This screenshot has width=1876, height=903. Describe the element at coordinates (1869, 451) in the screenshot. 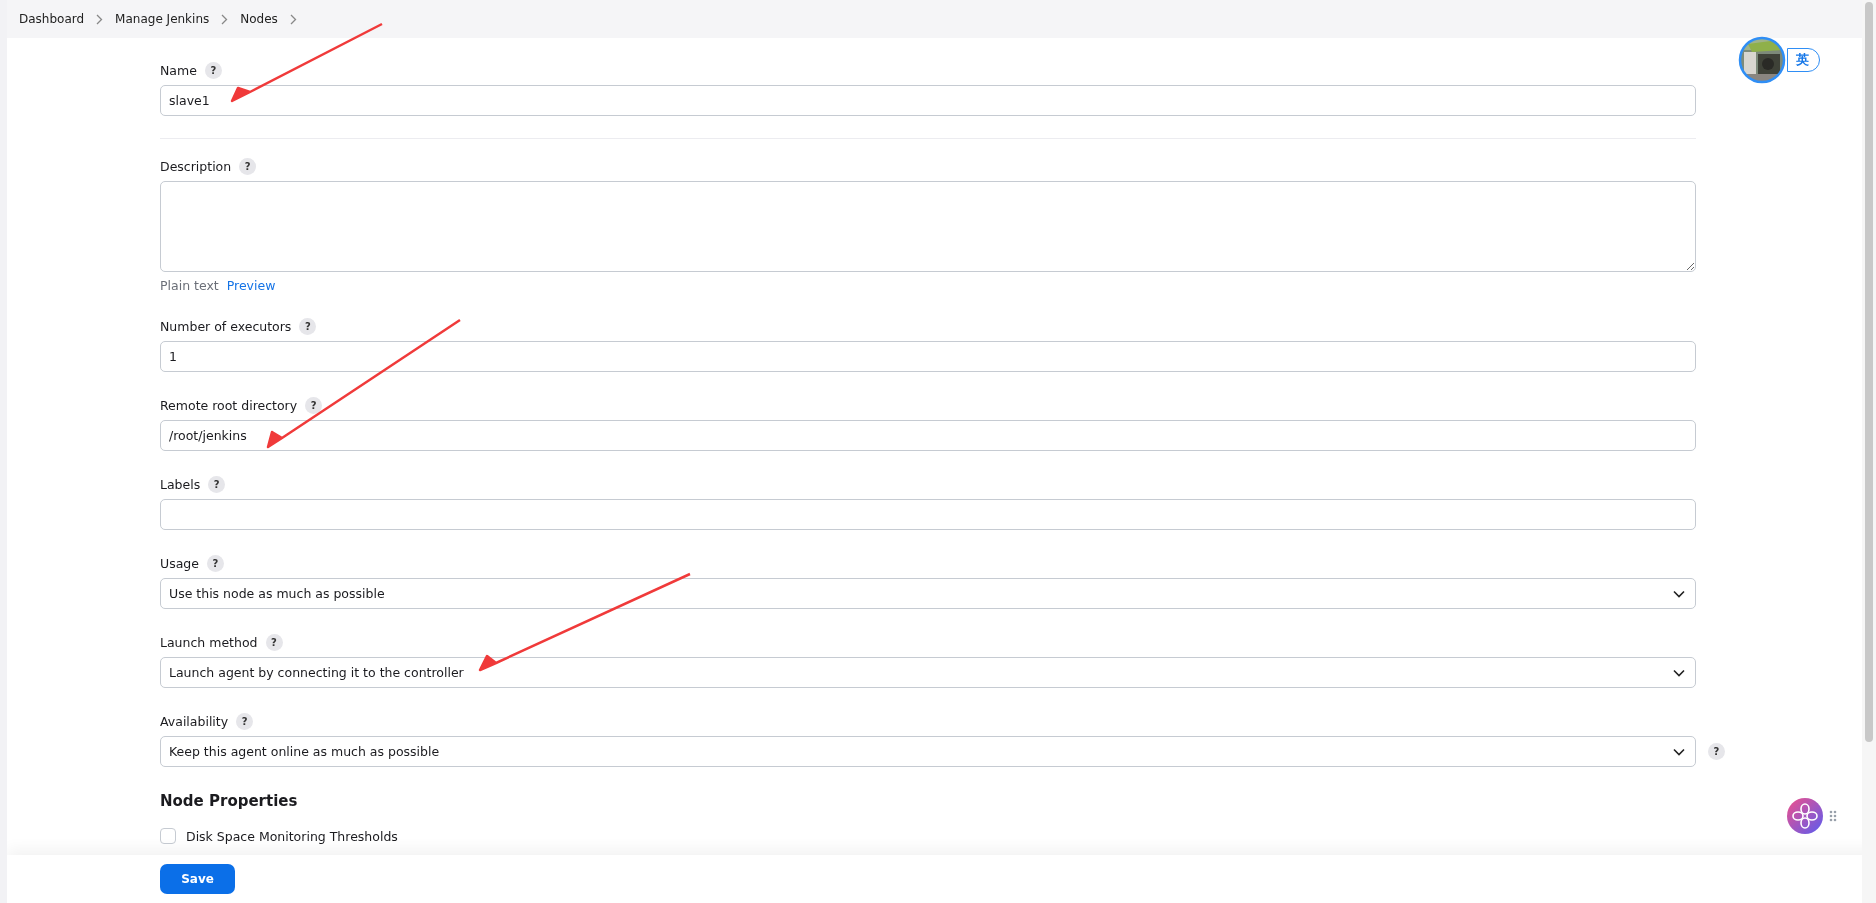

I see `scrollbar` at that location.